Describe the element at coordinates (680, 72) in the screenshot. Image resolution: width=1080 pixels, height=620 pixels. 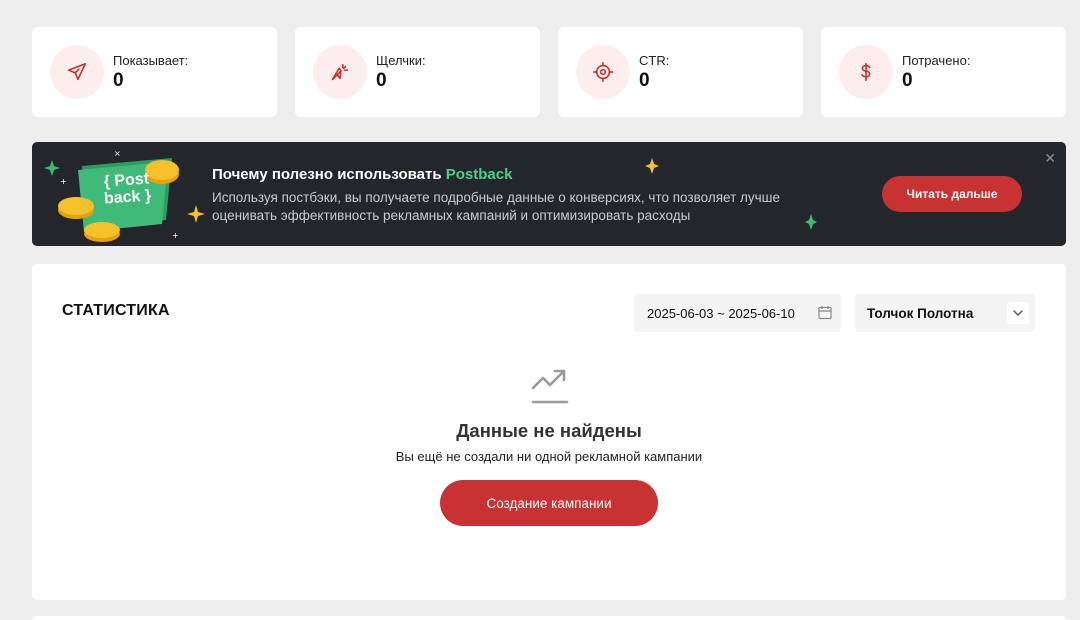
I see `stat-card-ctr: CTR: 0` at that location.